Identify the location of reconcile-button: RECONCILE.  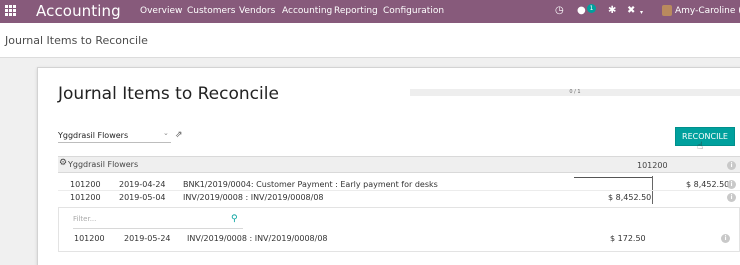
(705, 136).